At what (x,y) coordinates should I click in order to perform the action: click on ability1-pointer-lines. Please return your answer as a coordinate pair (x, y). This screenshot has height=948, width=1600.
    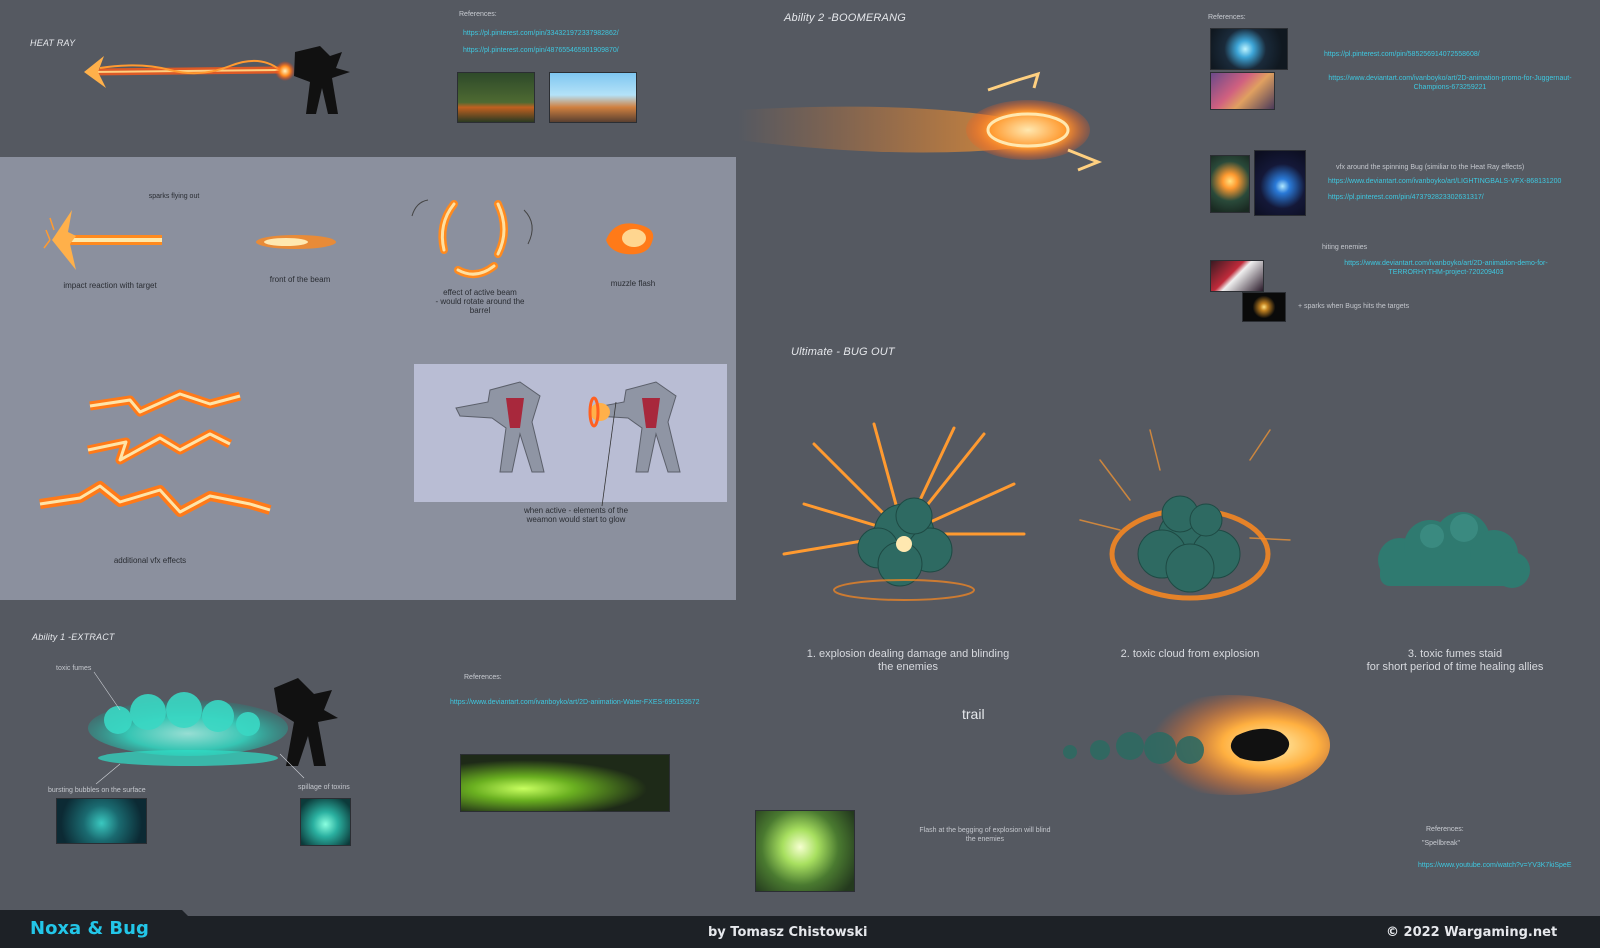
    Looking at the image, I should click on (199, 728).